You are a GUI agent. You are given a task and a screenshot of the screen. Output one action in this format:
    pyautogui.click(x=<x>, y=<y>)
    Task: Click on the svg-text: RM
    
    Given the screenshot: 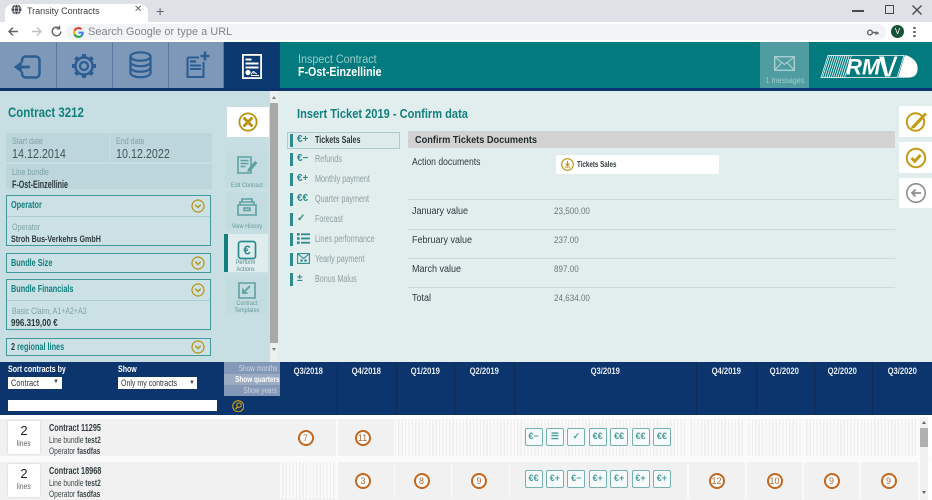 What is the action you would take?
    pyautogui.click(x=863, y=66)
    